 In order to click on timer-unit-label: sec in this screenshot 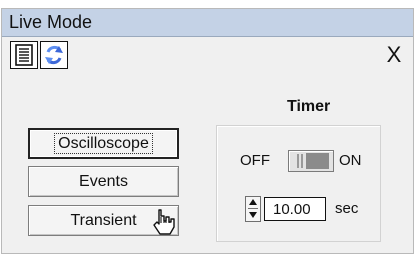, I will do `click(347, 208)`.